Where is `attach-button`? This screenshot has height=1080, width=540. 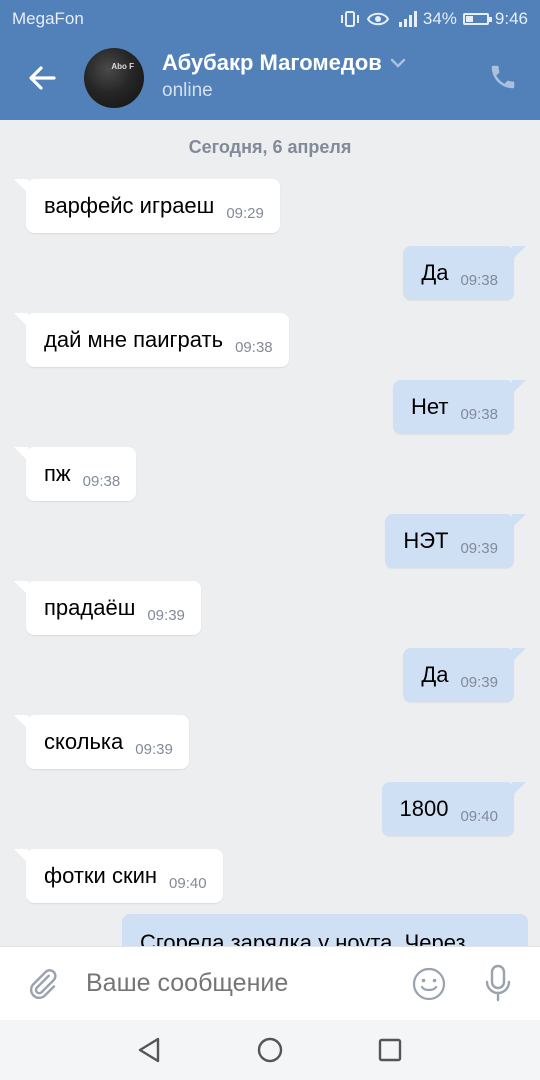
attach-button is located at coordinates (42, 984).